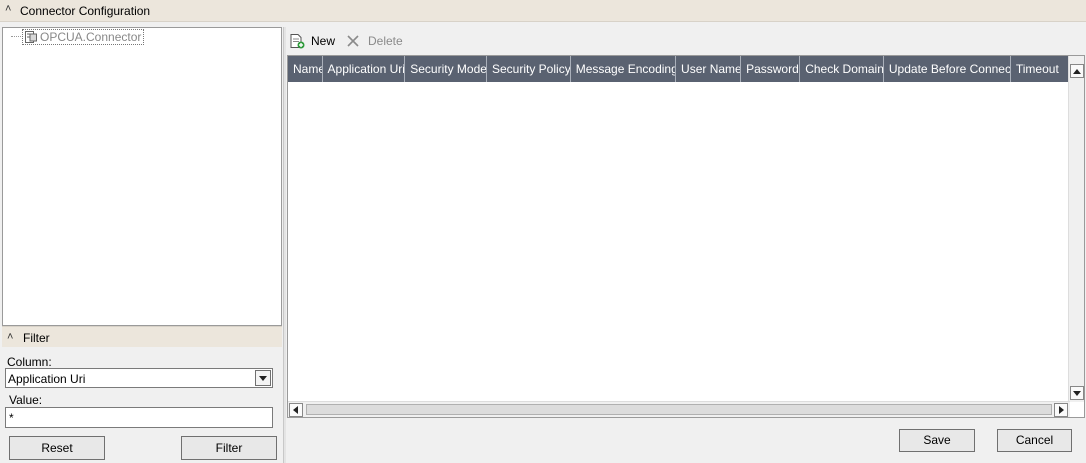  Describe the element at coordinates (364, 69) in the screenshot. I see `column-header-application-uri: Application Uri` at that location.